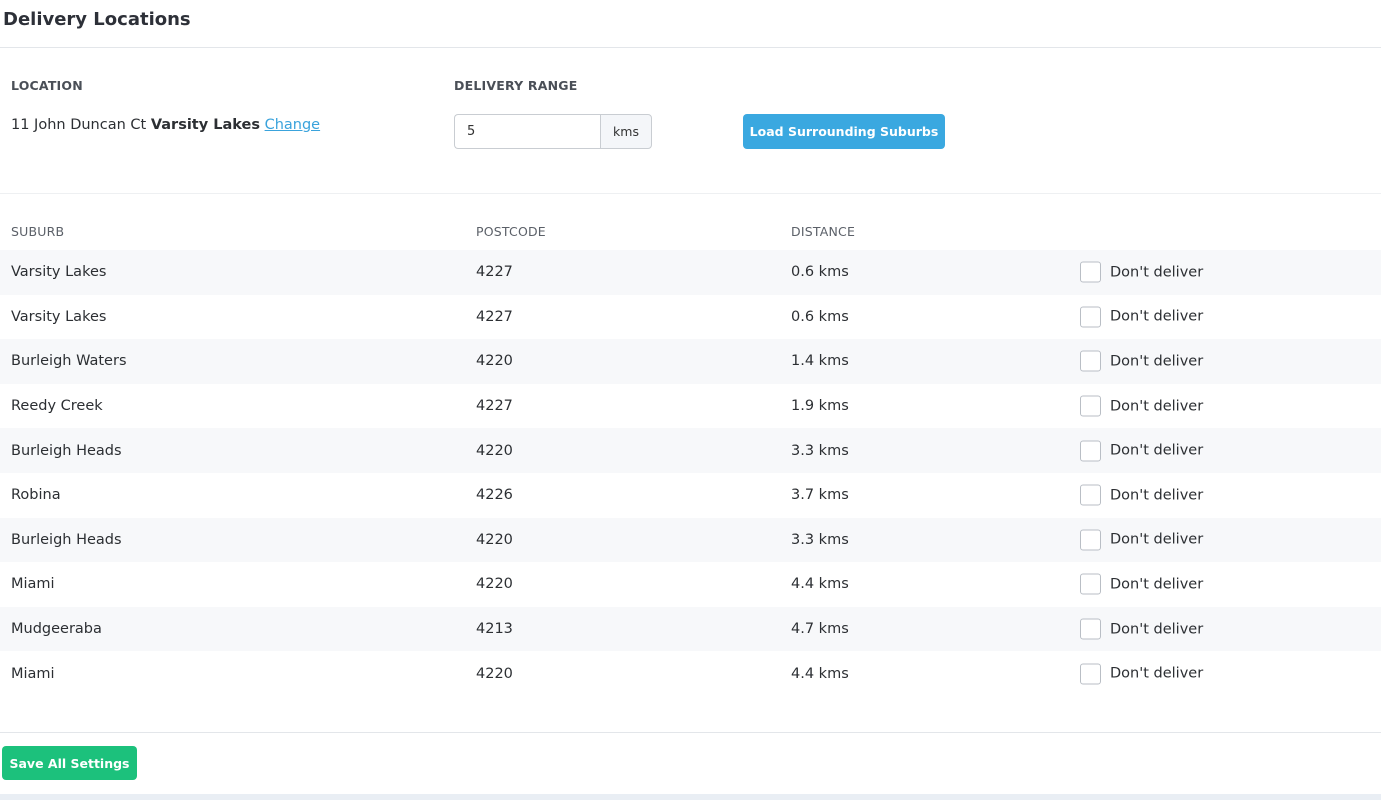 Image resolution: width=1381 pixels, height=800 pixels. Describe the element at coordinates (690, 361) in the screenshot. I see `table-row: Burleigh Waters 4220 1.4 kms Don't deliver` at that location.